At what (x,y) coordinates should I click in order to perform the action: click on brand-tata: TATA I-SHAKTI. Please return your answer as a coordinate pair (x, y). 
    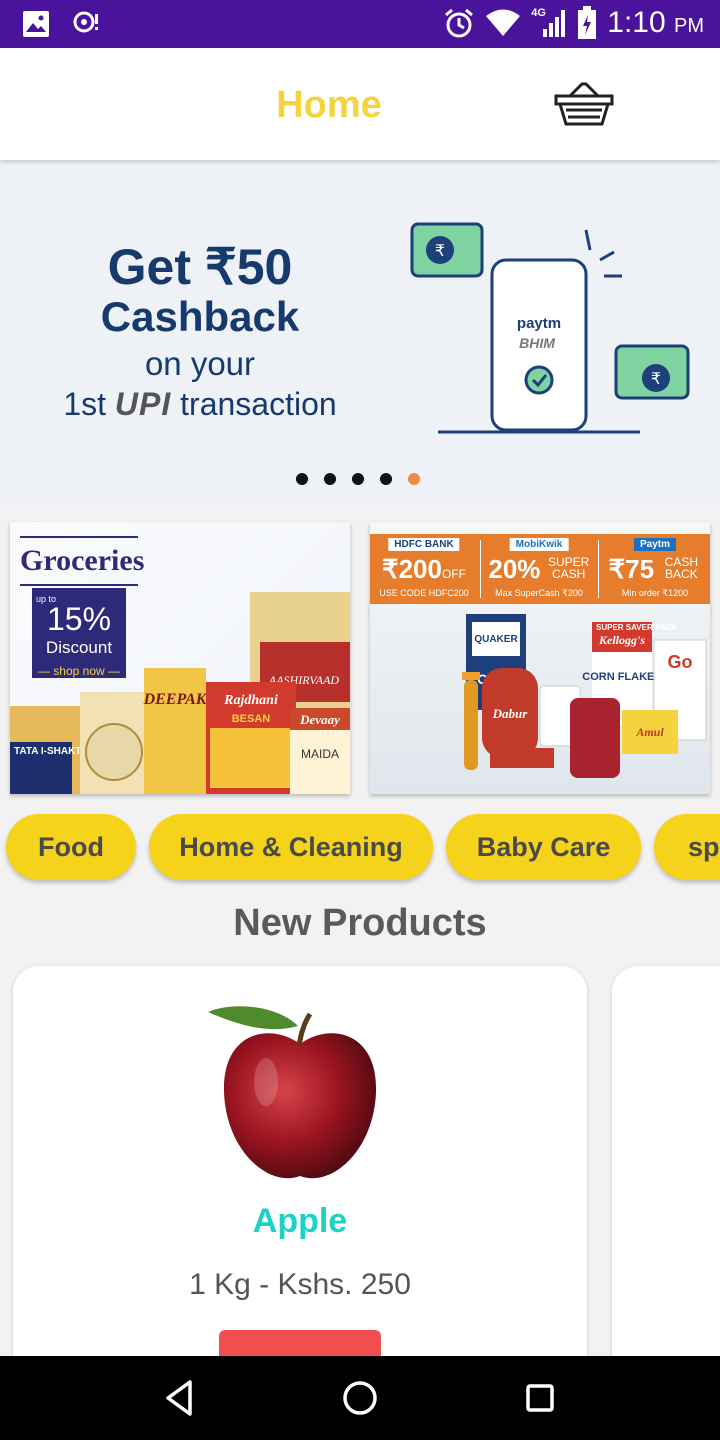
    Looking at the image, I should click on (49, 751).